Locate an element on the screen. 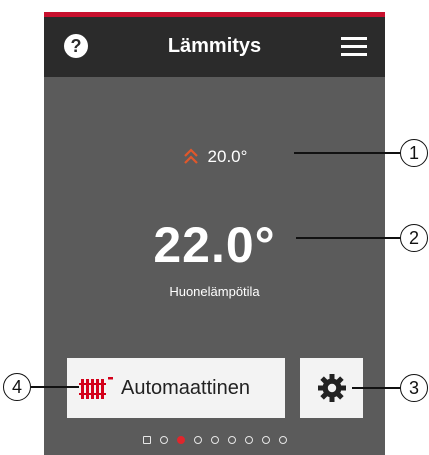 Image resolution: width=429 pixels, height=455 pixels. mode-label: Automaattinen is located at coordinates (185, 387).